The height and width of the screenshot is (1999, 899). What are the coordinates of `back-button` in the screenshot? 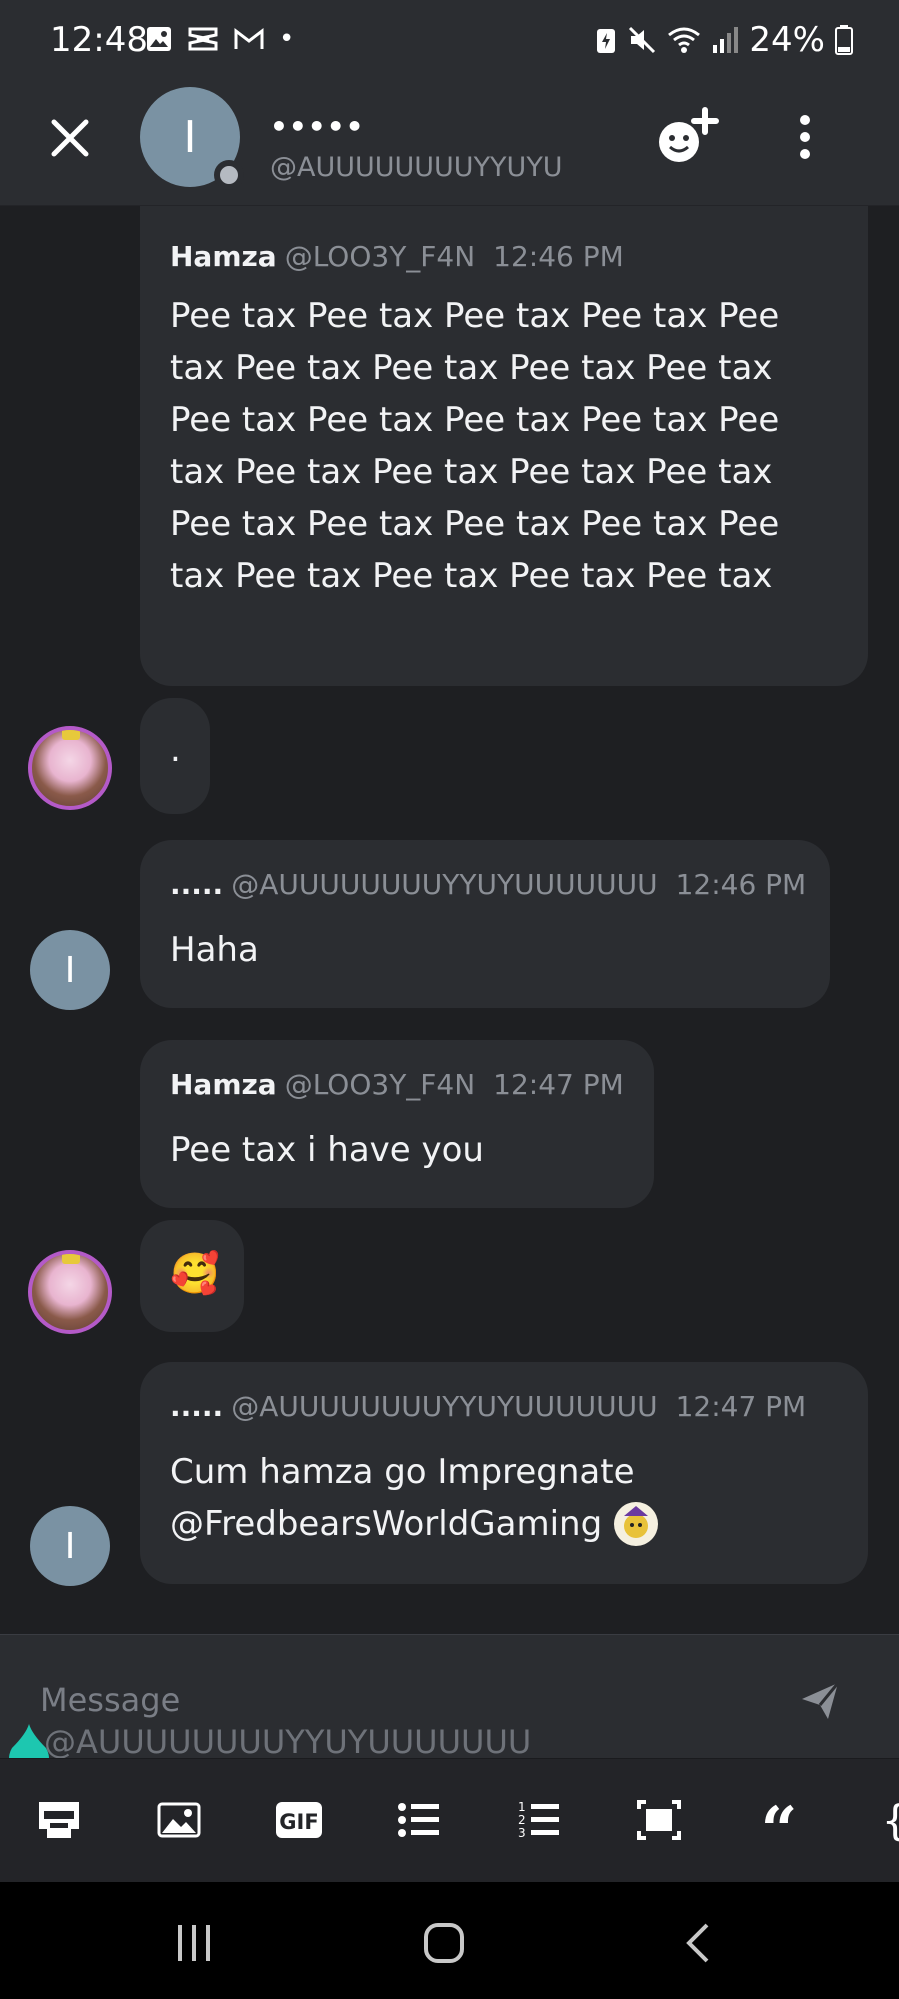 It's located at (698, 1943).